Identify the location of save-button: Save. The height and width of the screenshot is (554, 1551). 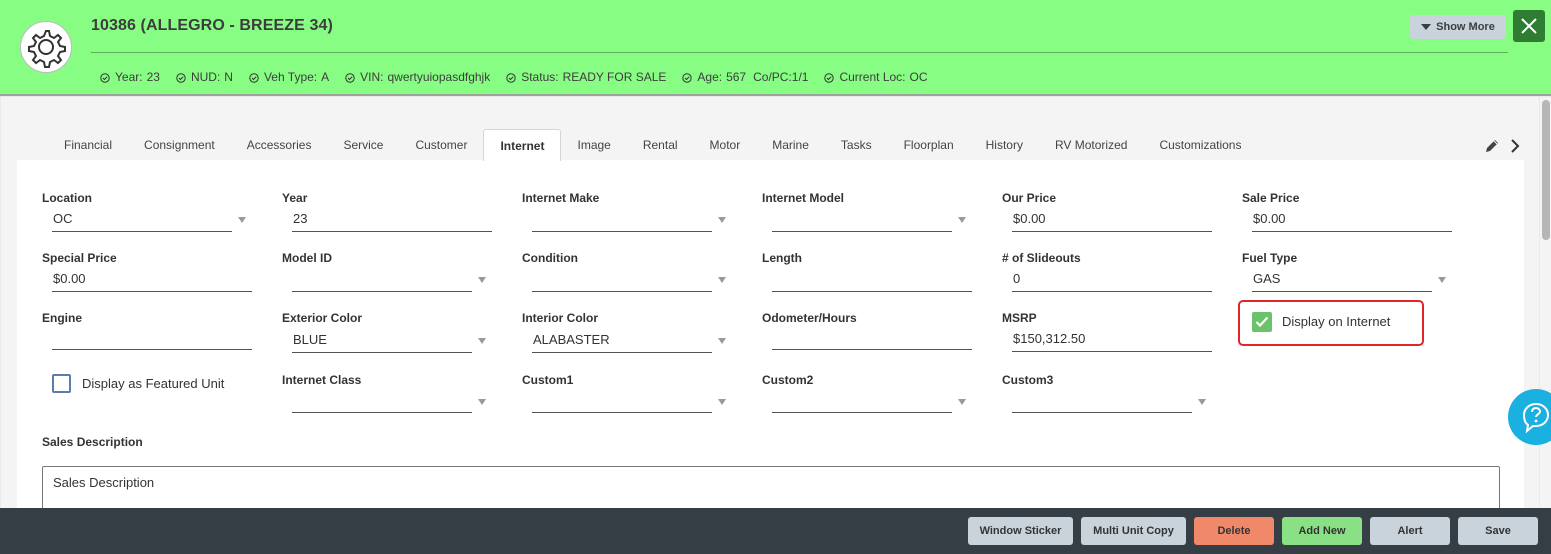
(1498, 531).